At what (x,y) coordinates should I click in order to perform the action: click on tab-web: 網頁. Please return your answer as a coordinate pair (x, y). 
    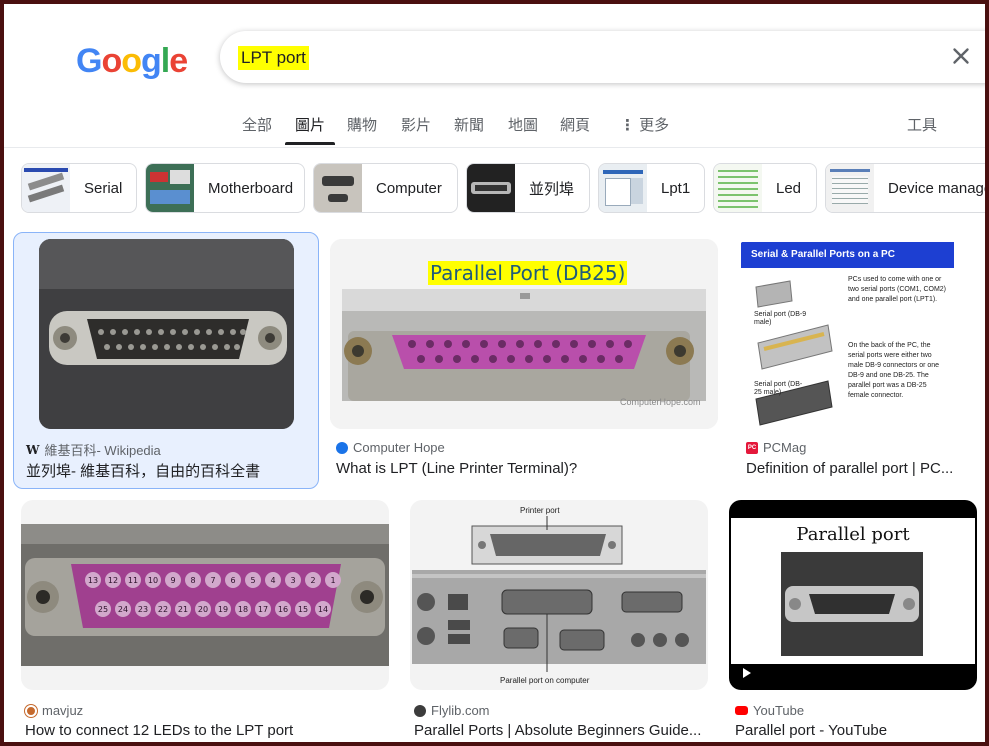
    Looking at the image, I should click on (575, 124).